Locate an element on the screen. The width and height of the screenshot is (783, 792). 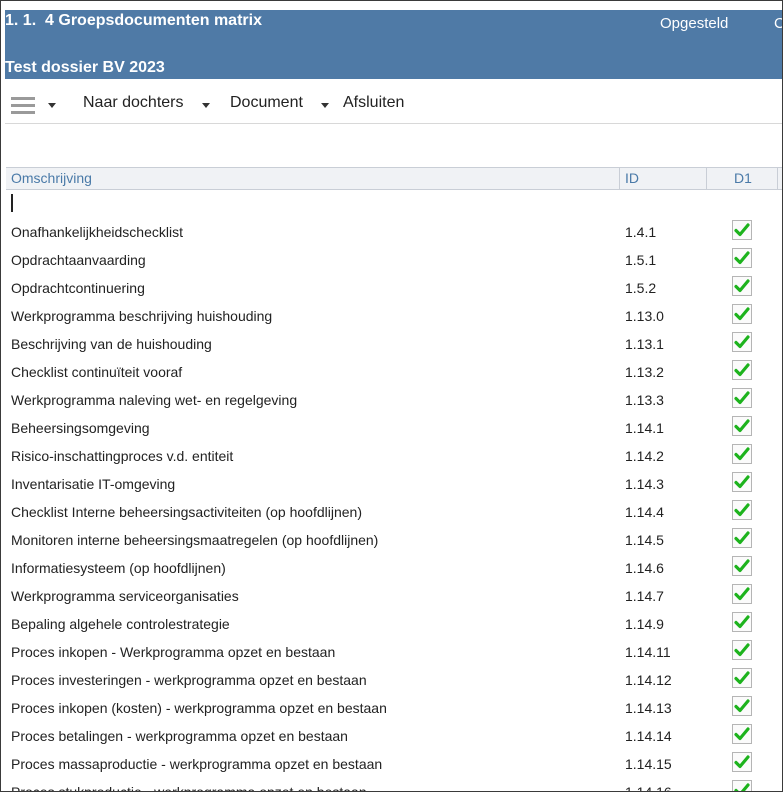
column-header-omschrijving: Omschrijving is located at coordinates (51, 178).